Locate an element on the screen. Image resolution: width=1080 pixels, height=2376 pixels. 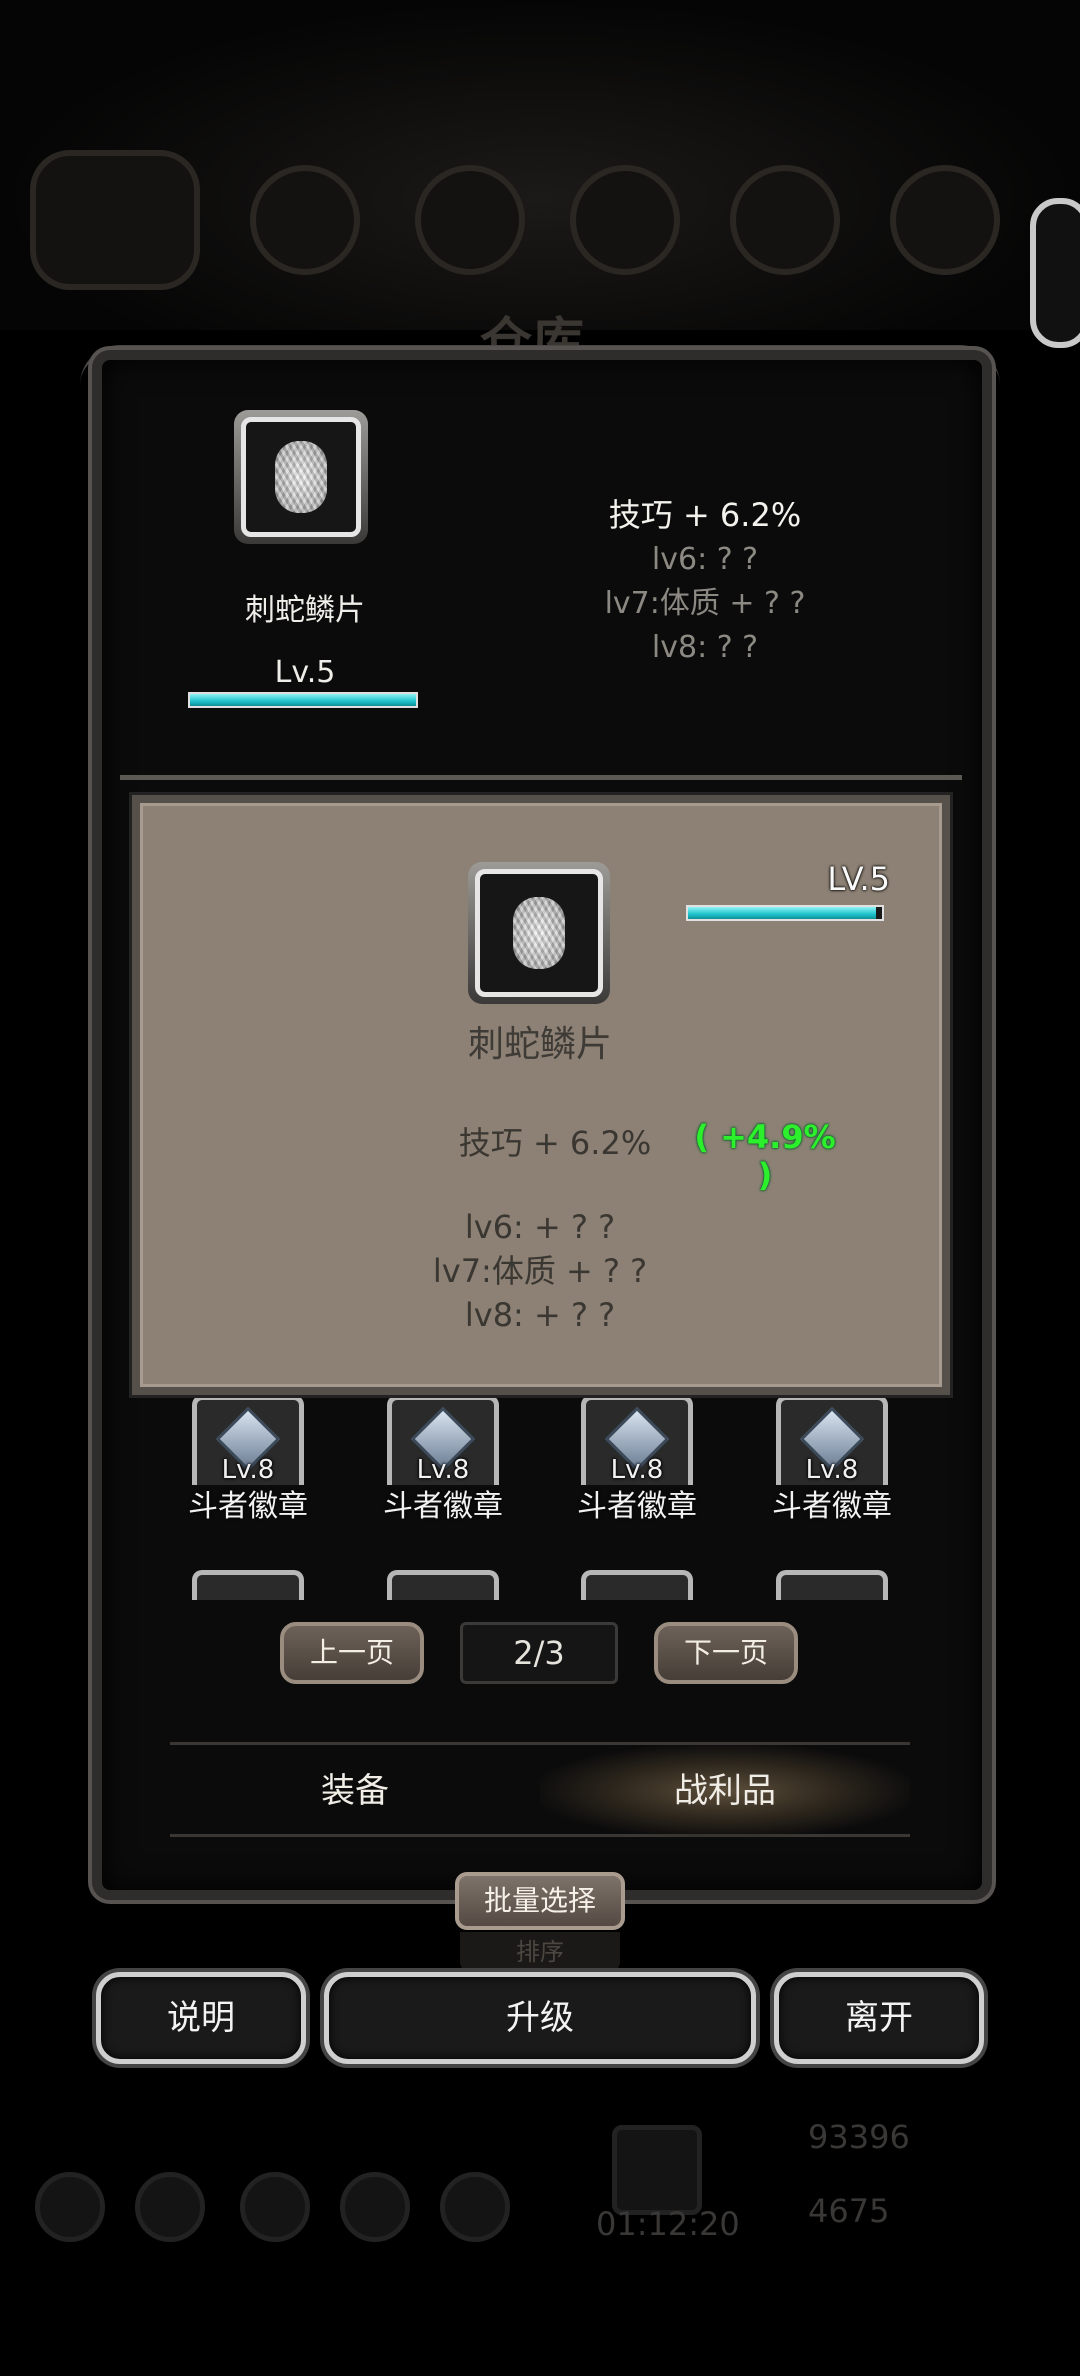
batch-select-button: 批量选择 is located at coordinates (540, 1901).